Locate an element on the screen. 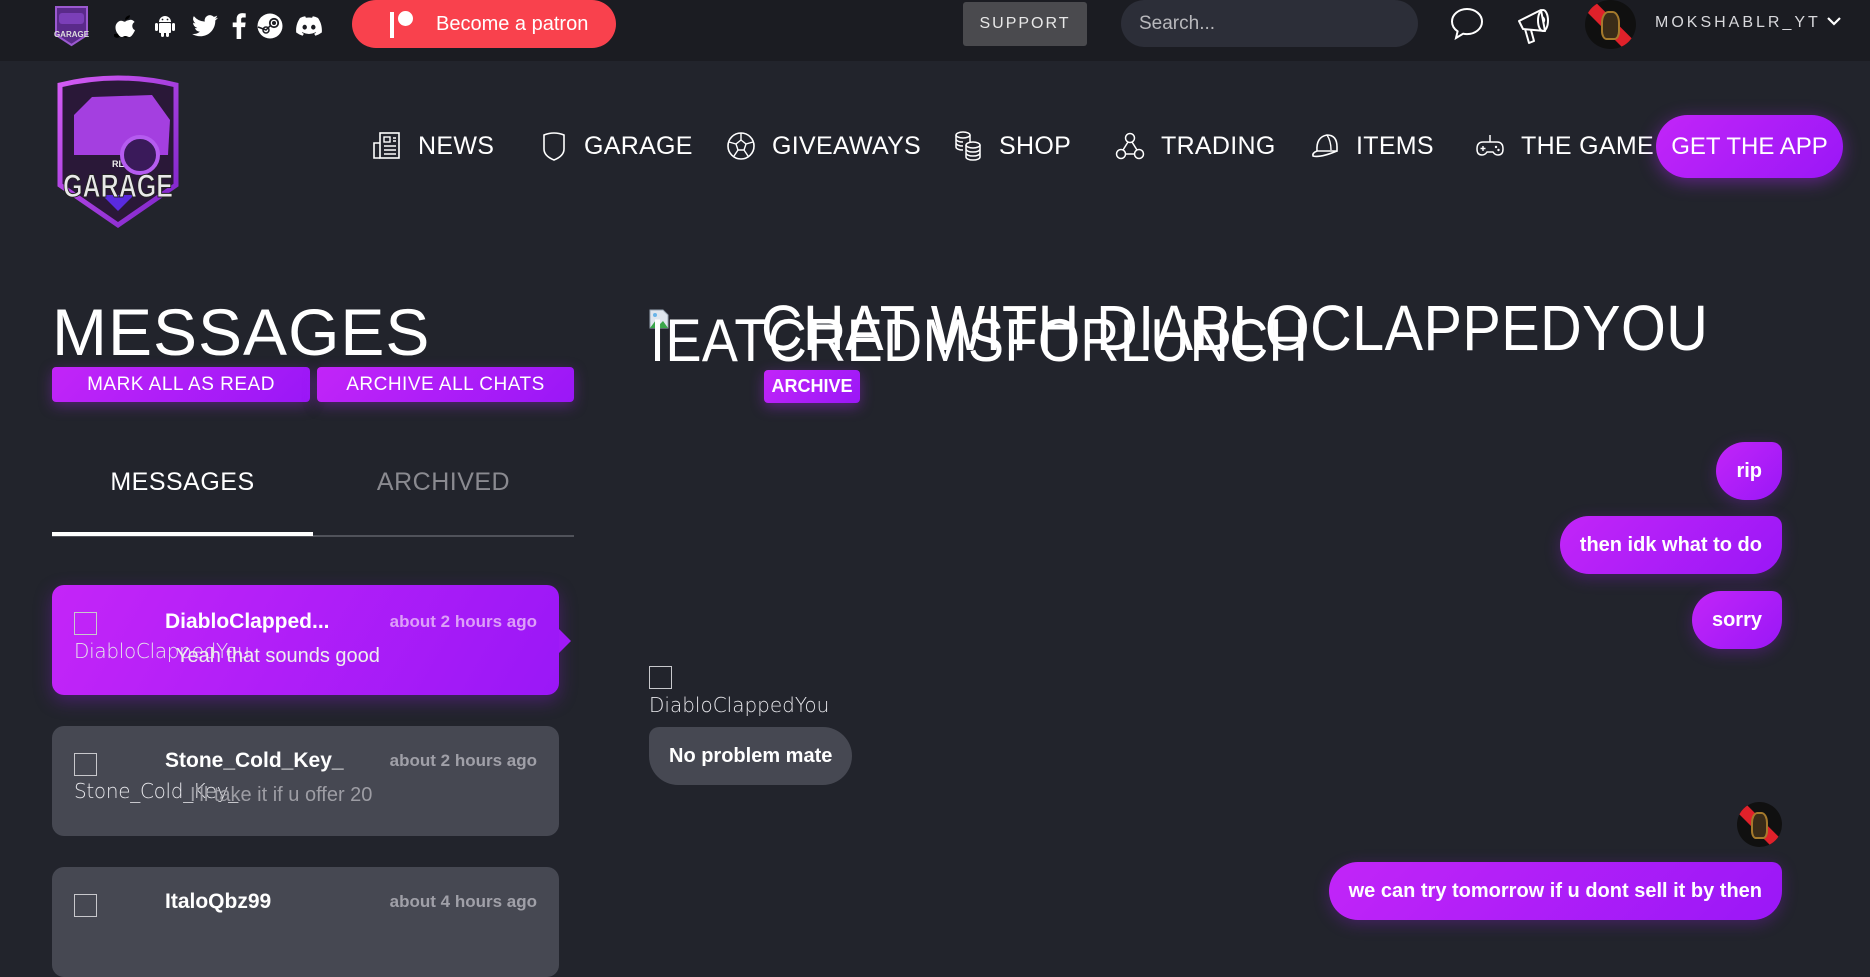 The image size is (1870, 977). rl-garage-logo: RL GARAGE is located at coordinates (118, 152).